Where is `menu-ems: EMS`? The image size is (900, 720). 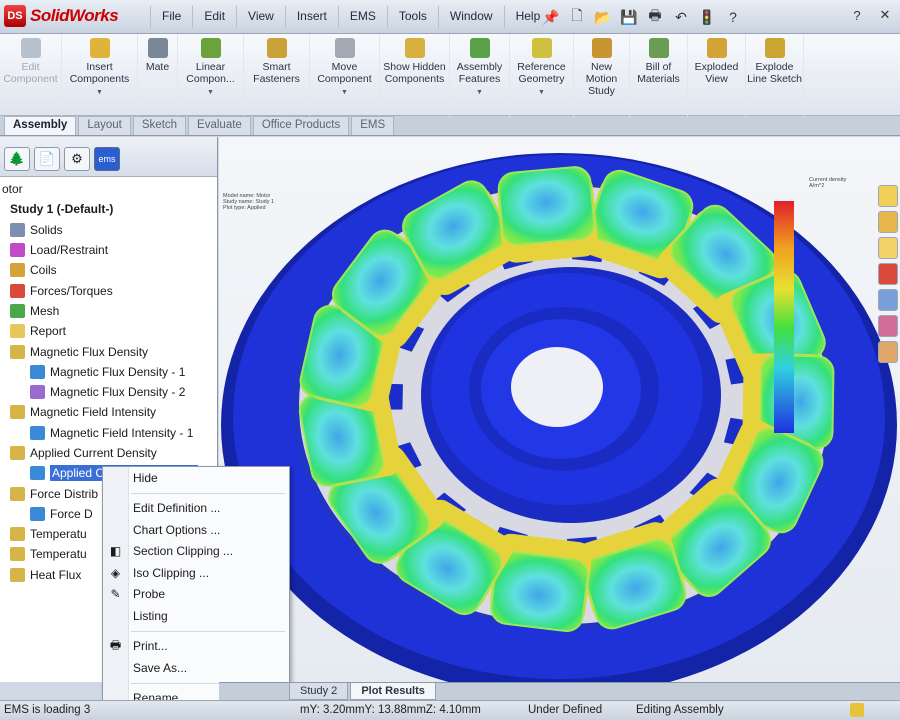
menu-ems: EMS is located at coordinates (362, 17).